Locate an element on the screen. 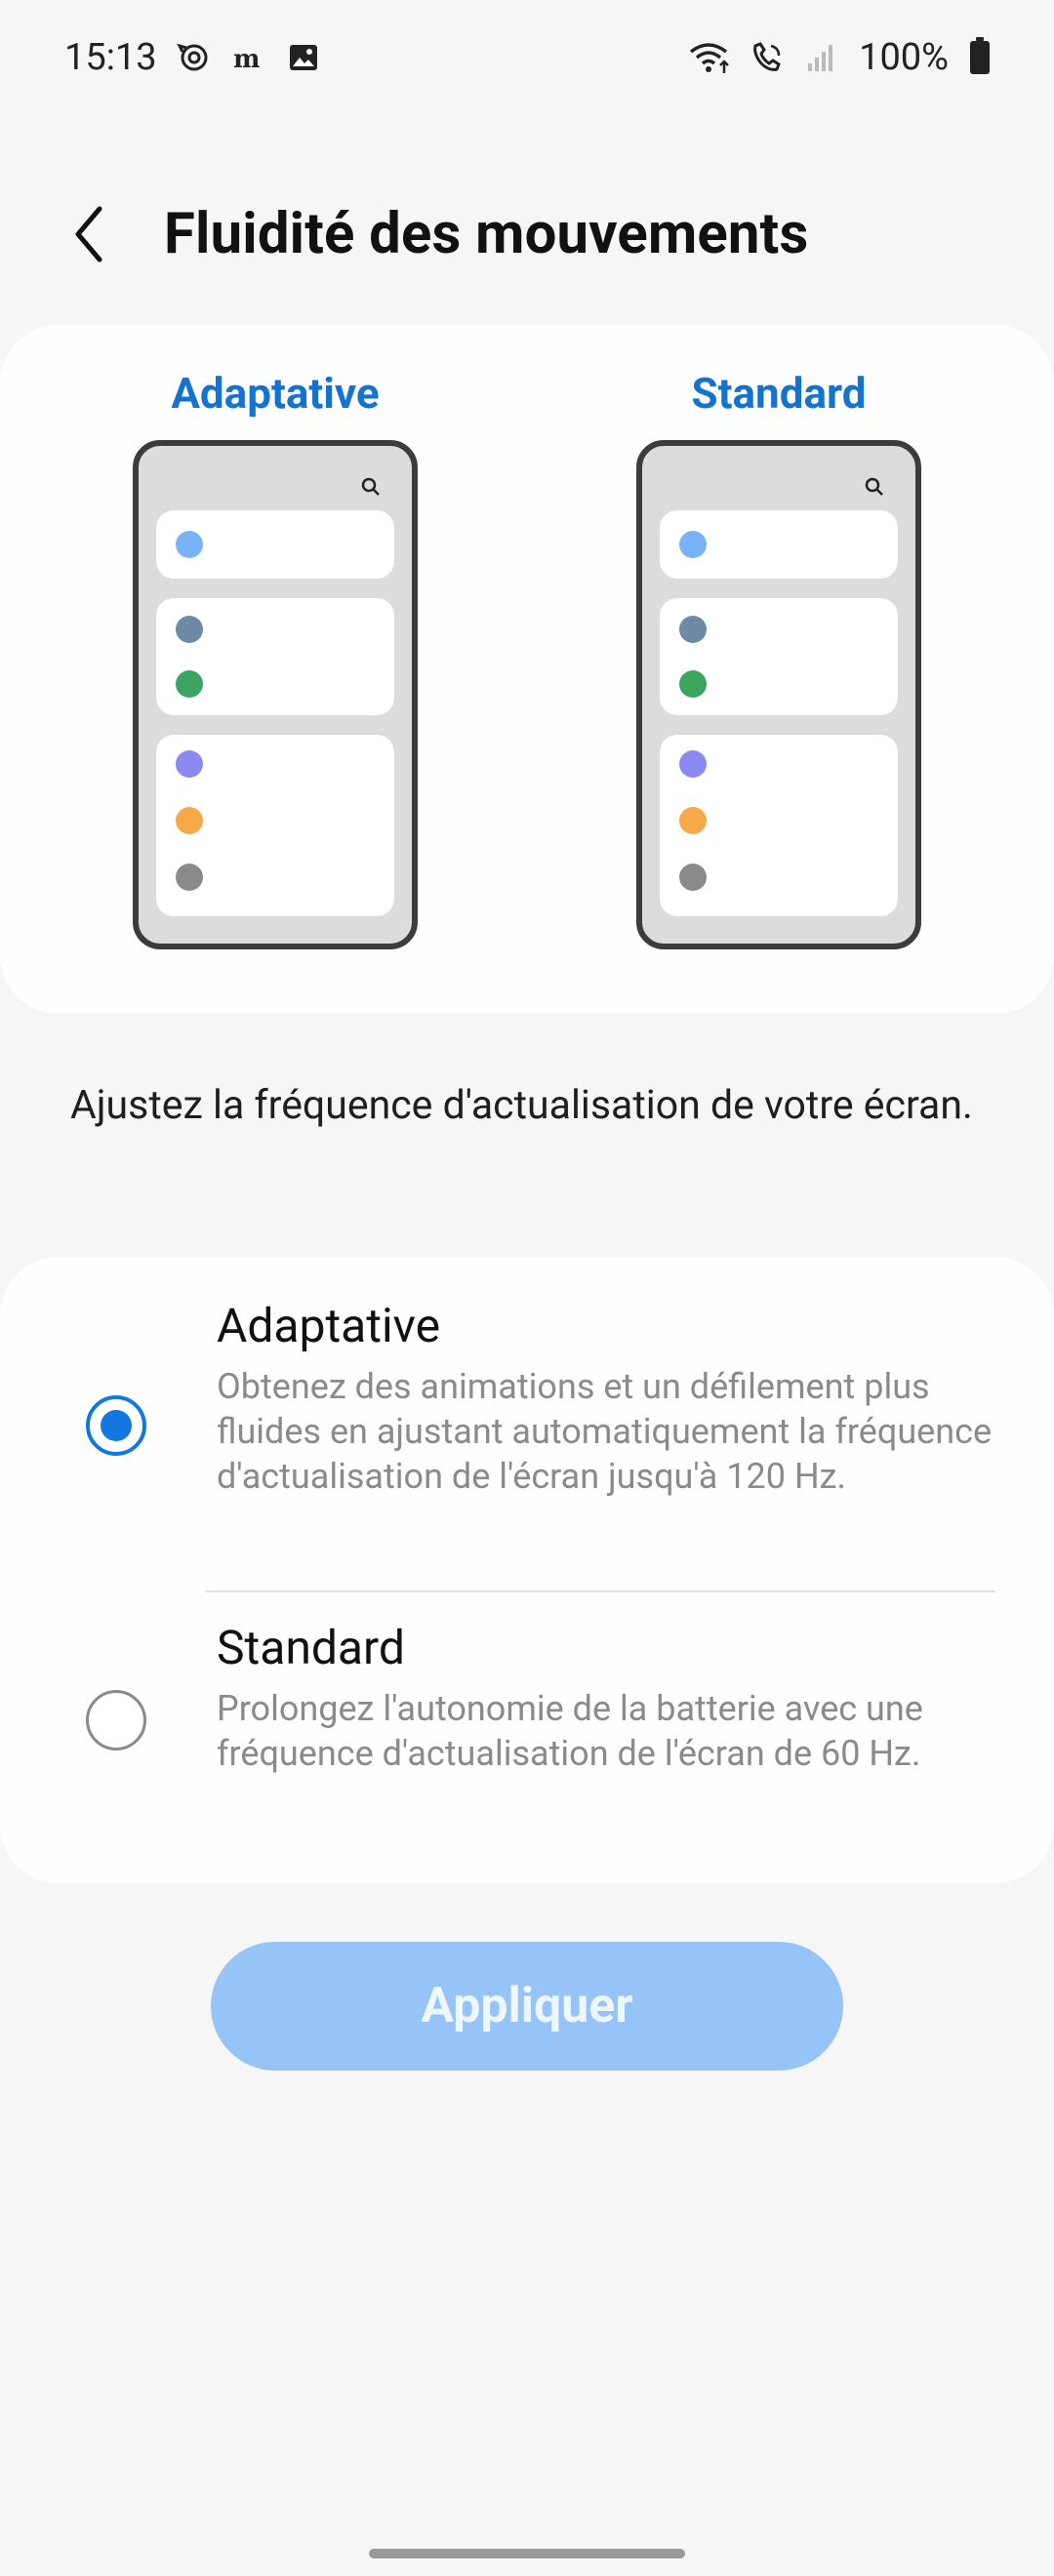 The width and height of the screenshot is (1054, 2576). back-button is located at coordinates (90, 234).